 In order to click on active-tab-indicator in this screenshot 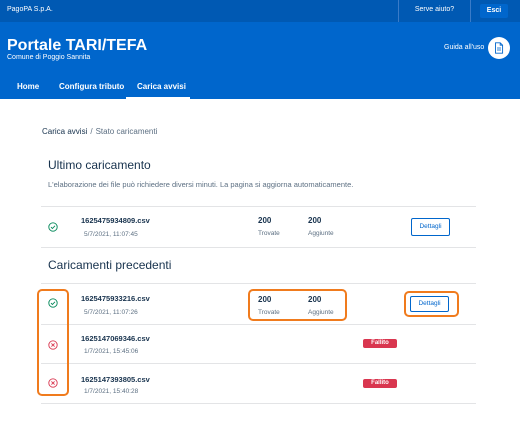, I will do `click(158, 98)`.